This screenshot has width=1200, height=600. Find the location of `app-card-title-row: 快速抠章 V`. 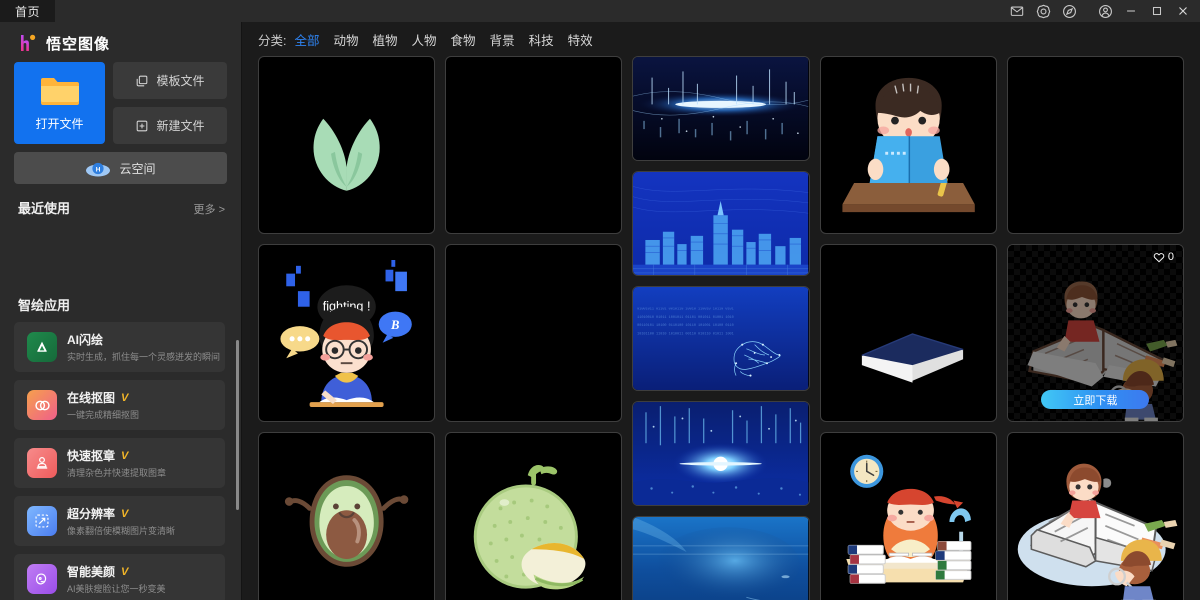

app-card-title-row: 快速抠章 V is located at coordinates (116, 455).